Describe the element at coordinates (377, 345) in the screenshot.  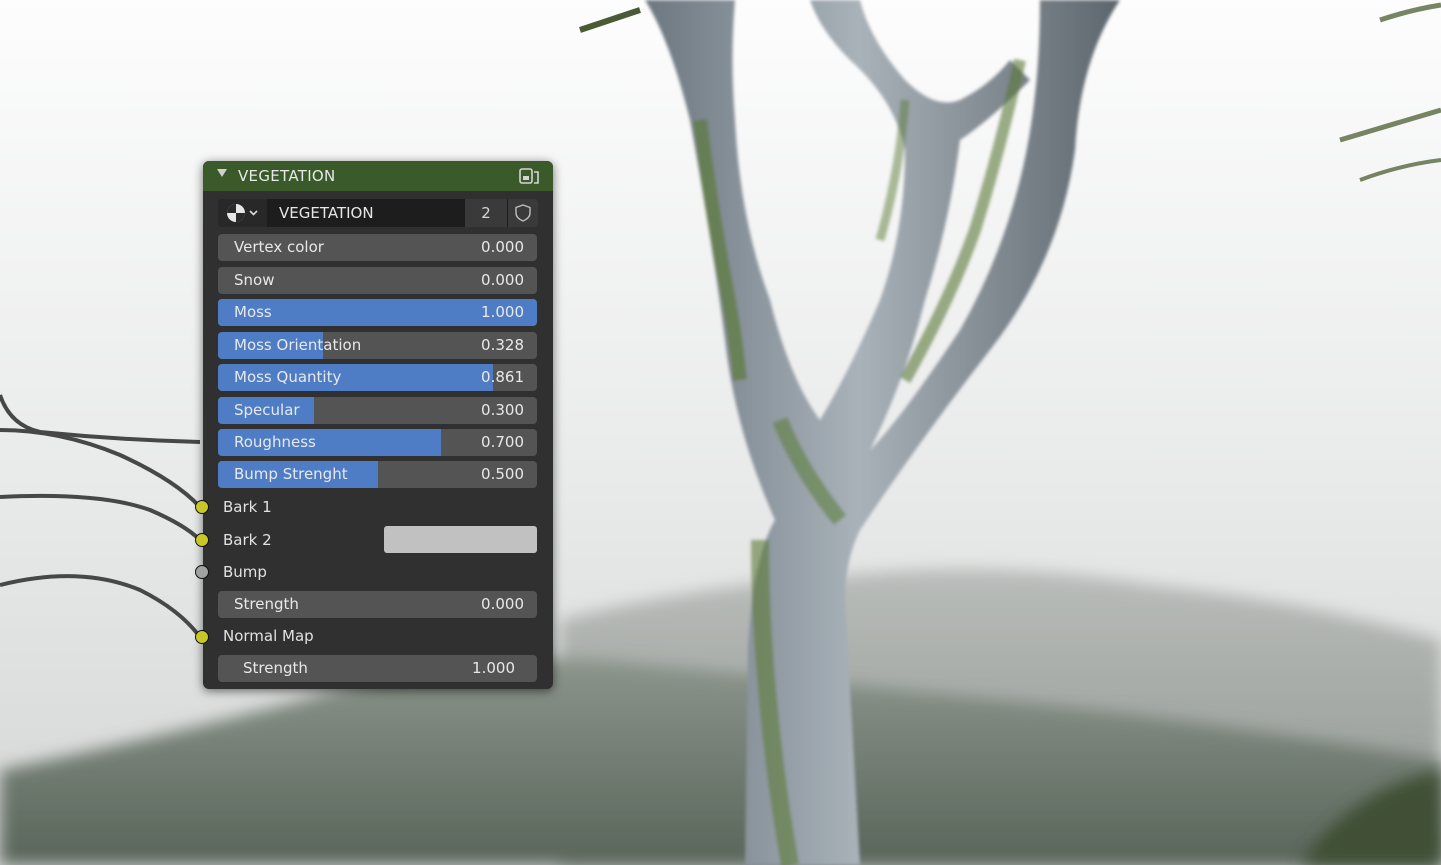
I see `input-moss-orientation: Moss Orientation 0.328` at that location.